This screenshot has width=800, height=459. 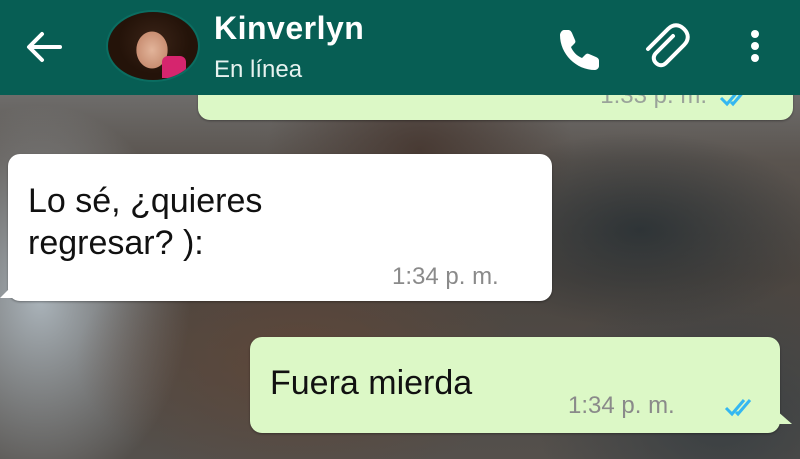 What do you see at coordinates (258, 69) in the screenshot?
I see `contact-status: En línea` at bounding box center [258, 69].